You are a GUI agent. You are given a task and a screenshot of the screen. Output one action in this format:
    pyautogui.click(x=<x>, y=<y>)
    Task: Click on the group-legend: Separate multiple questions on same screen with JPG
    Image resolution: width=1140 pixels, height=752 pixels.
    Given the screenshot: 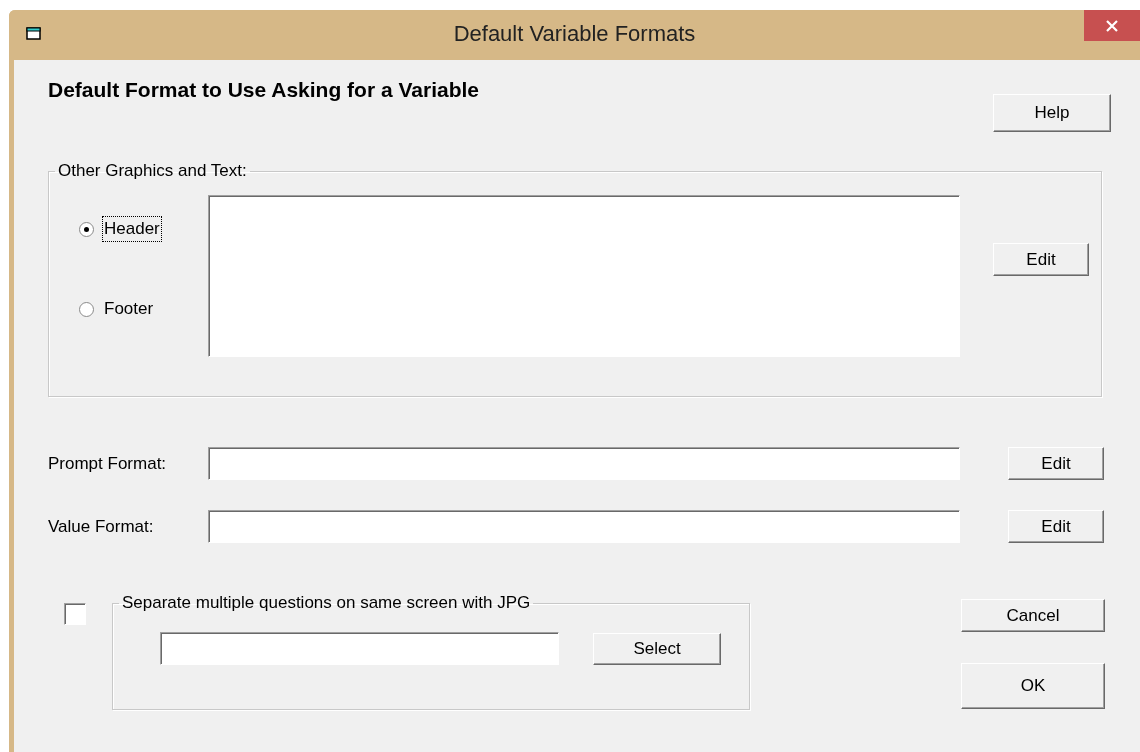 What is the action you would take?
    pyautogui.click(x=326, y=603)
    